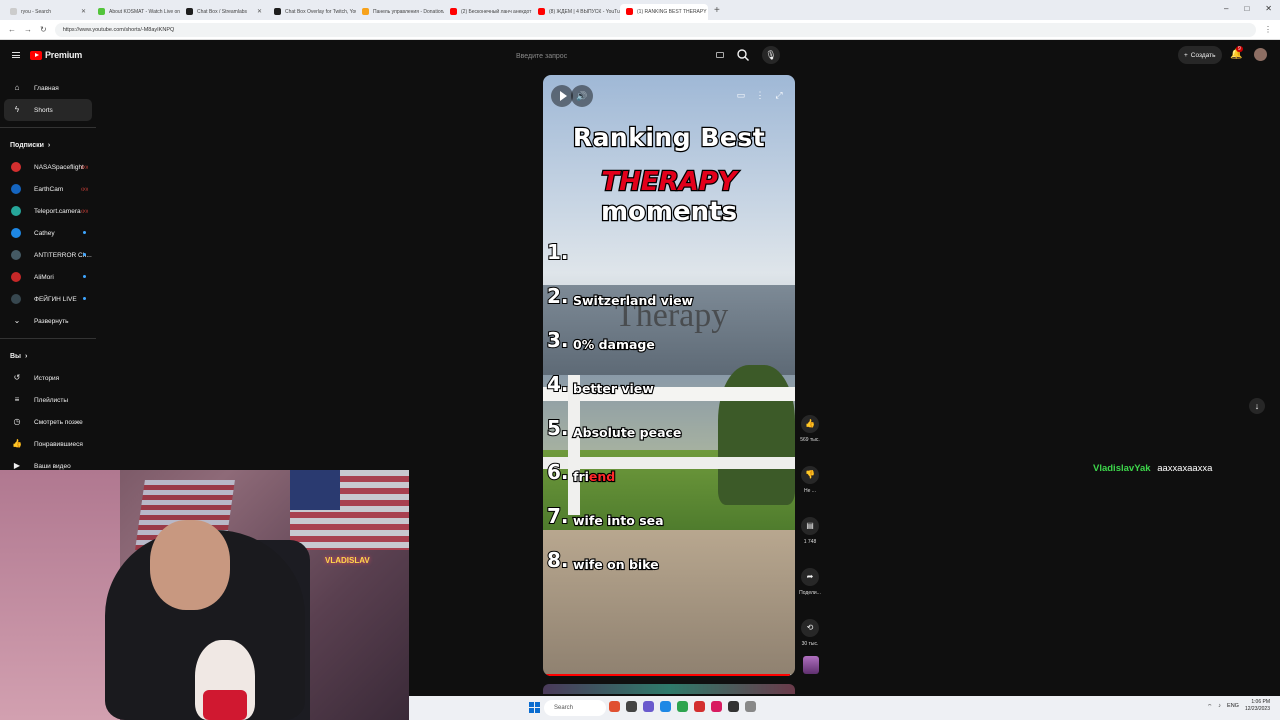  I want to click on liked-icon: 👍, so click(17, 443).